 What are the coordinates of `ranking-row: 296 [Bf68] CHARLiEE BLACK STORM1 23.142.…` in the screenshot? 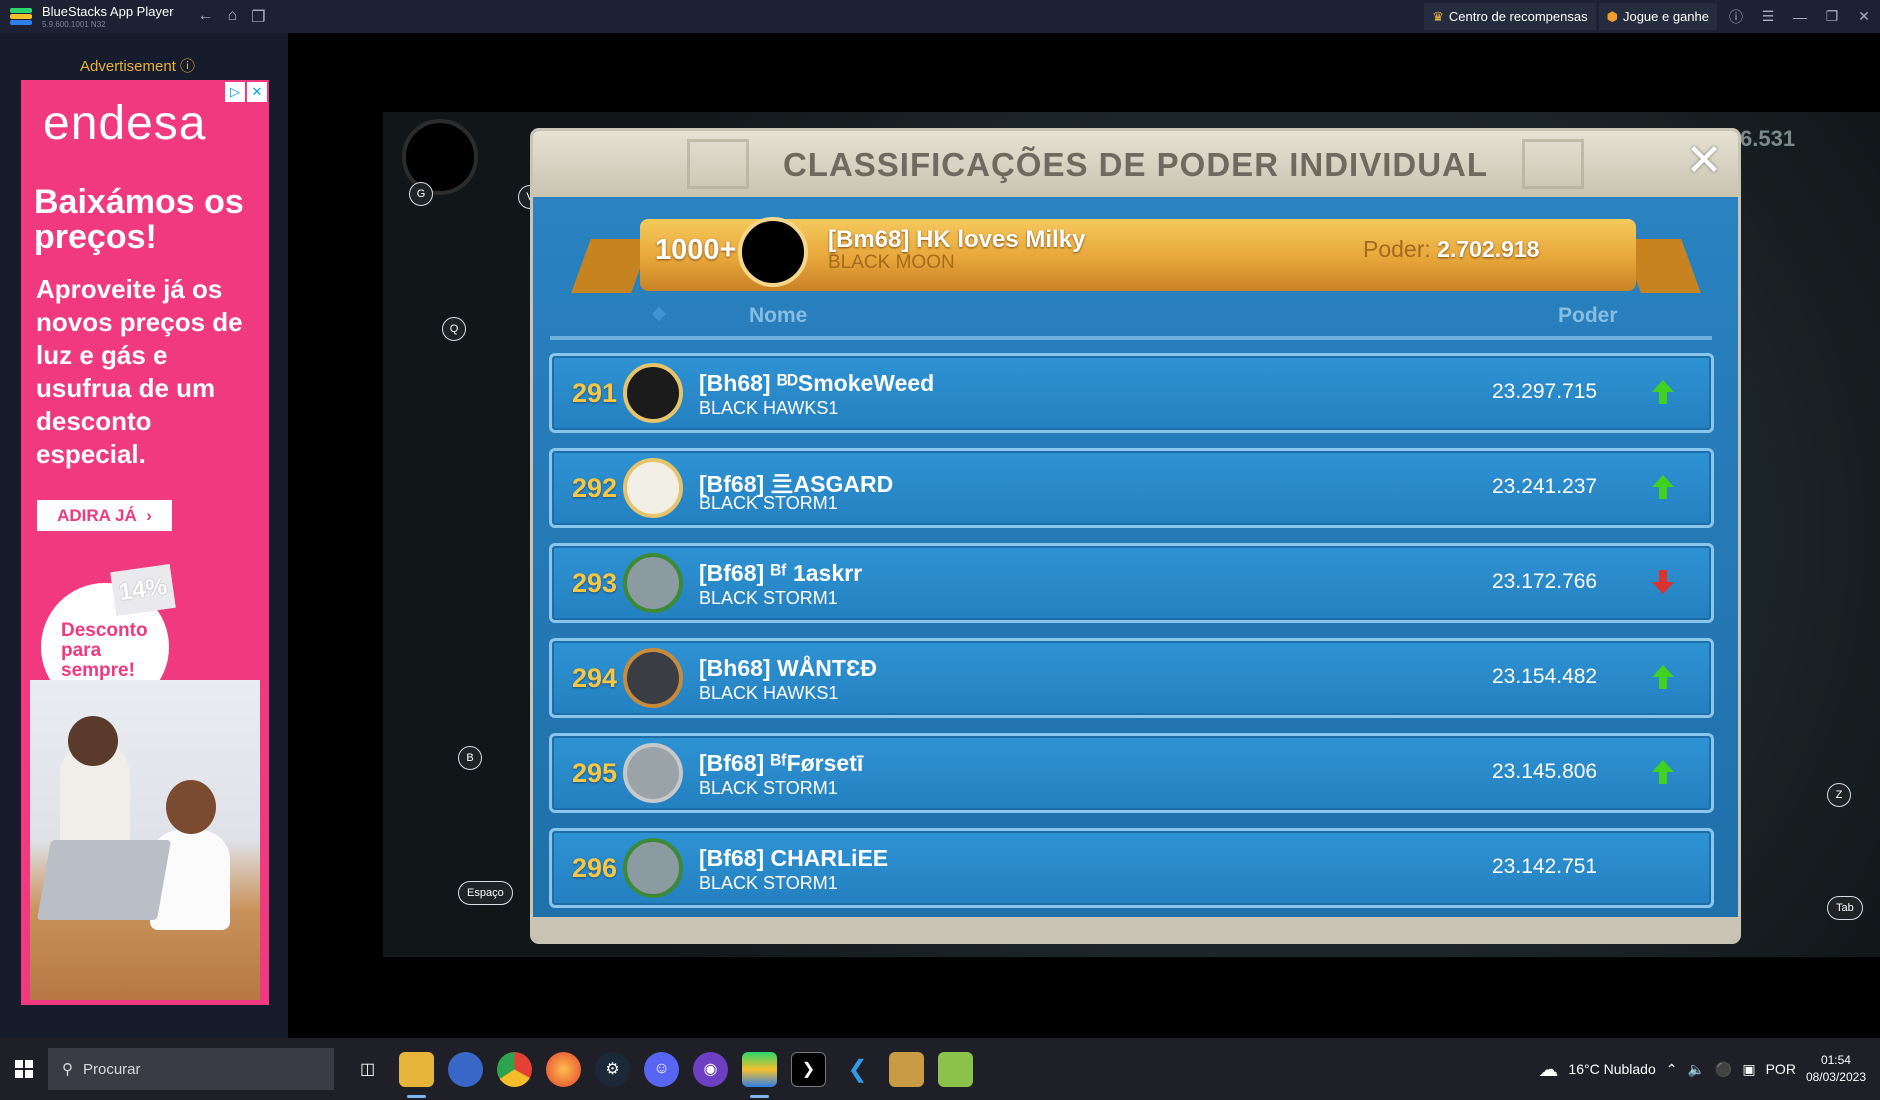 It's located at (1131, 868).